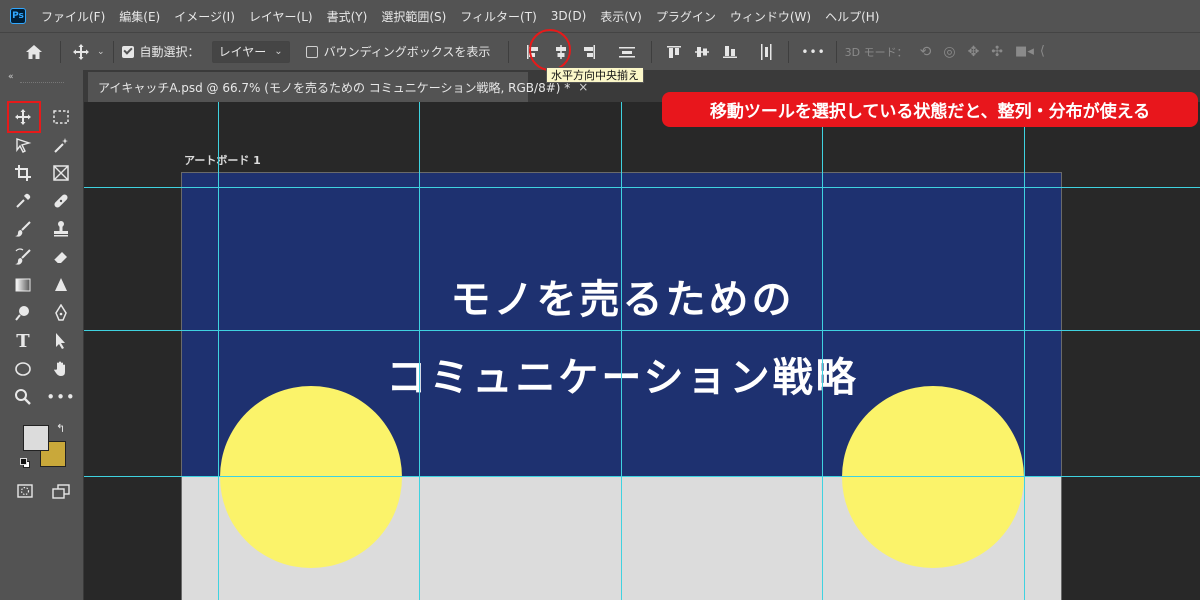 The image size is (1200, 600). Describe the element at coordinates (73, 16) in the screenshot. I see `menu-file: ファイル(F)` at that location.